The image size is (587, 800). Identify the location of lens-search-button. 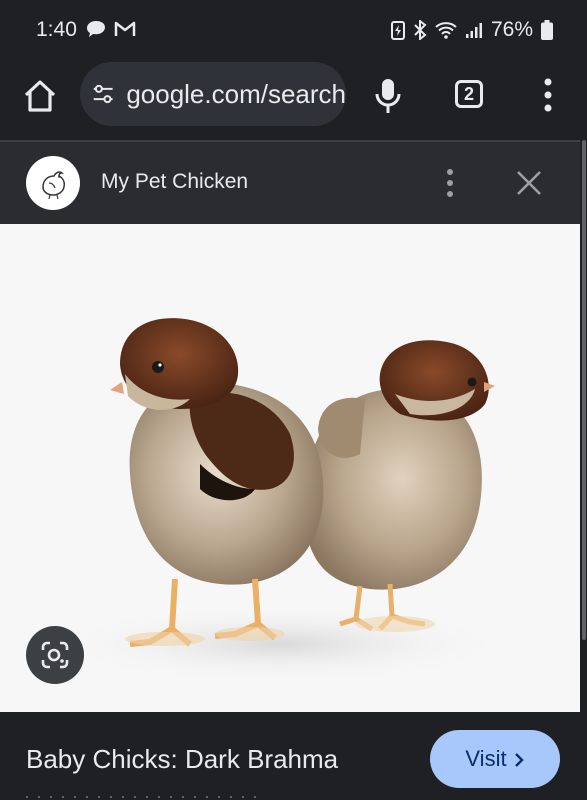
(55, 655).